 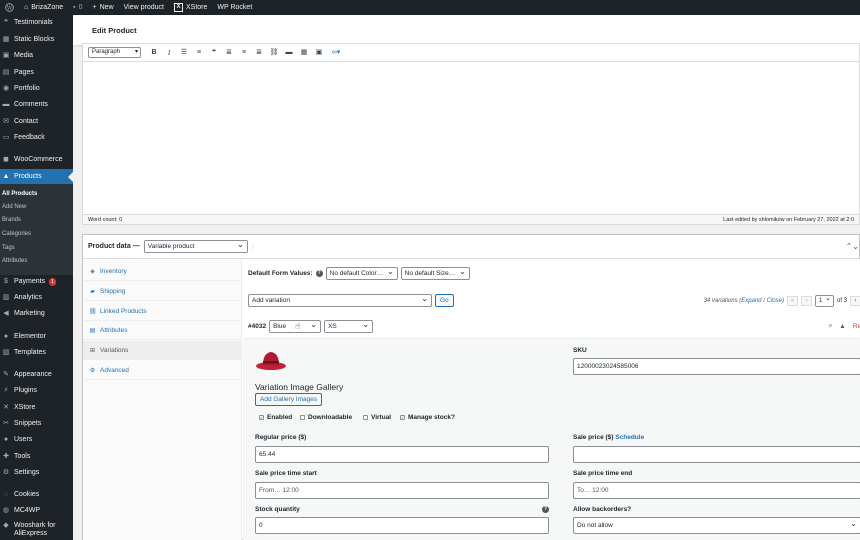 What do you see at coordinates (774, 301) in the screenshot?
I see `close-link: Close` at bounding box center [774, 301].